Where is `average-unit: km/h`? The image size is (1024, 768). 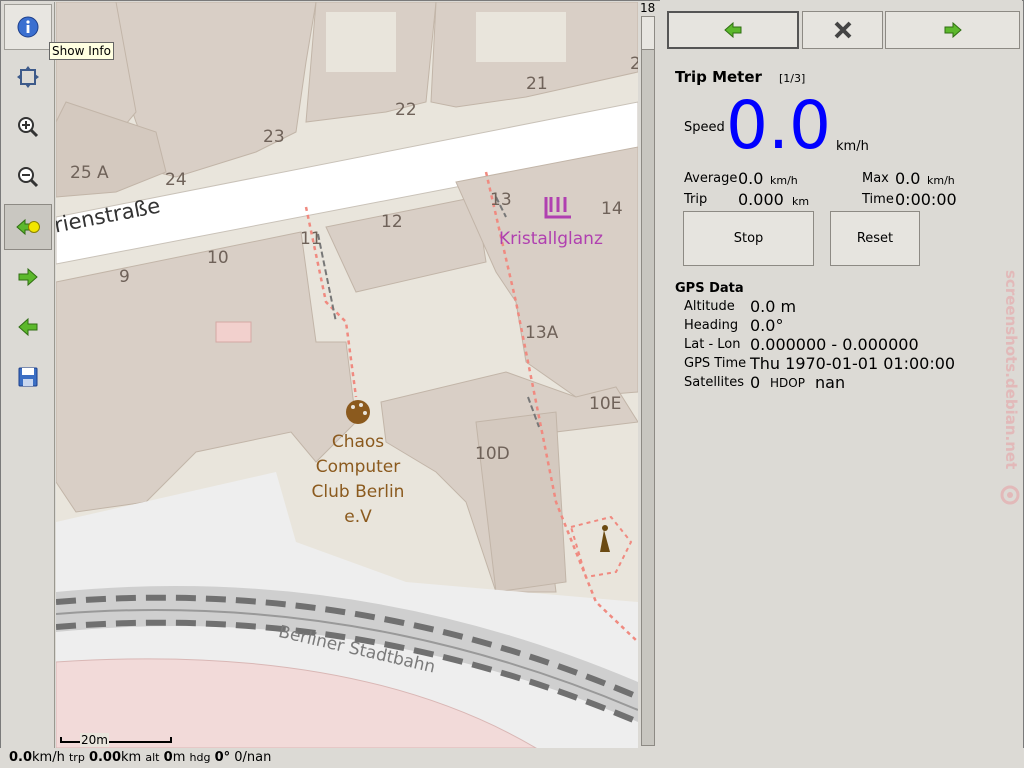
average-unit: km/h is located at coordinates (784, 180).